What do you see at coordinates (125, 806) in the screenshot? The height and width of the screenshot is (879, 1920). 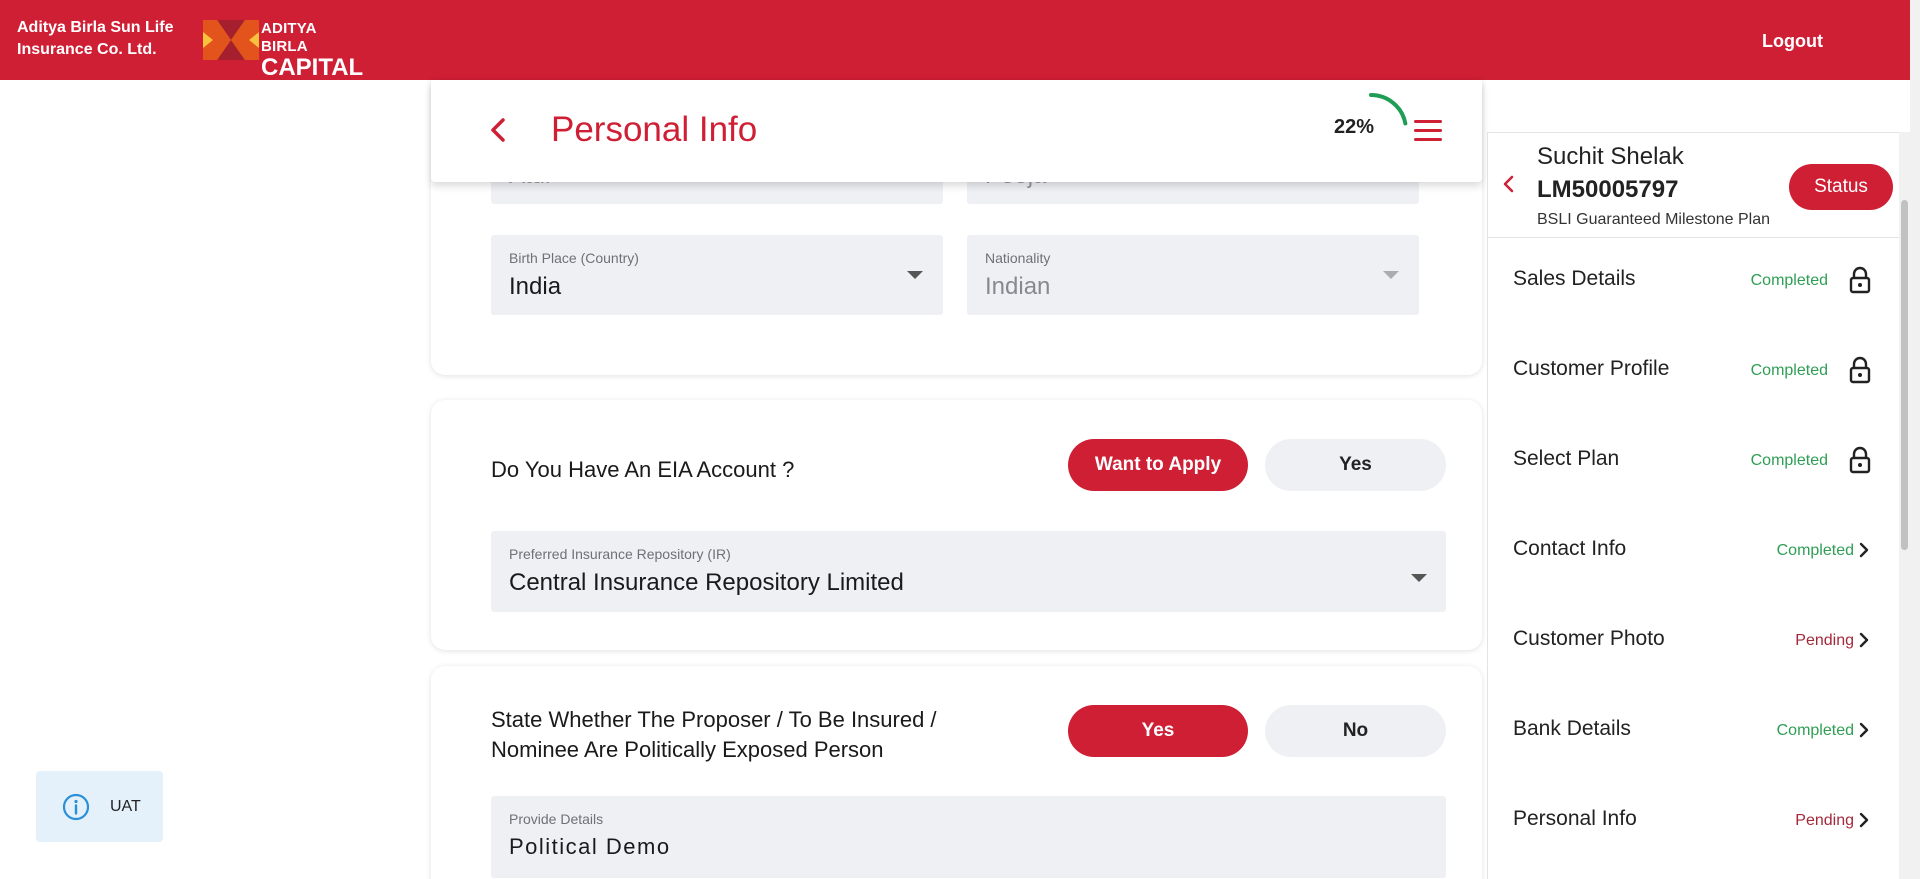 I see `environment-label: UAT` at bounding box center [125, 806].